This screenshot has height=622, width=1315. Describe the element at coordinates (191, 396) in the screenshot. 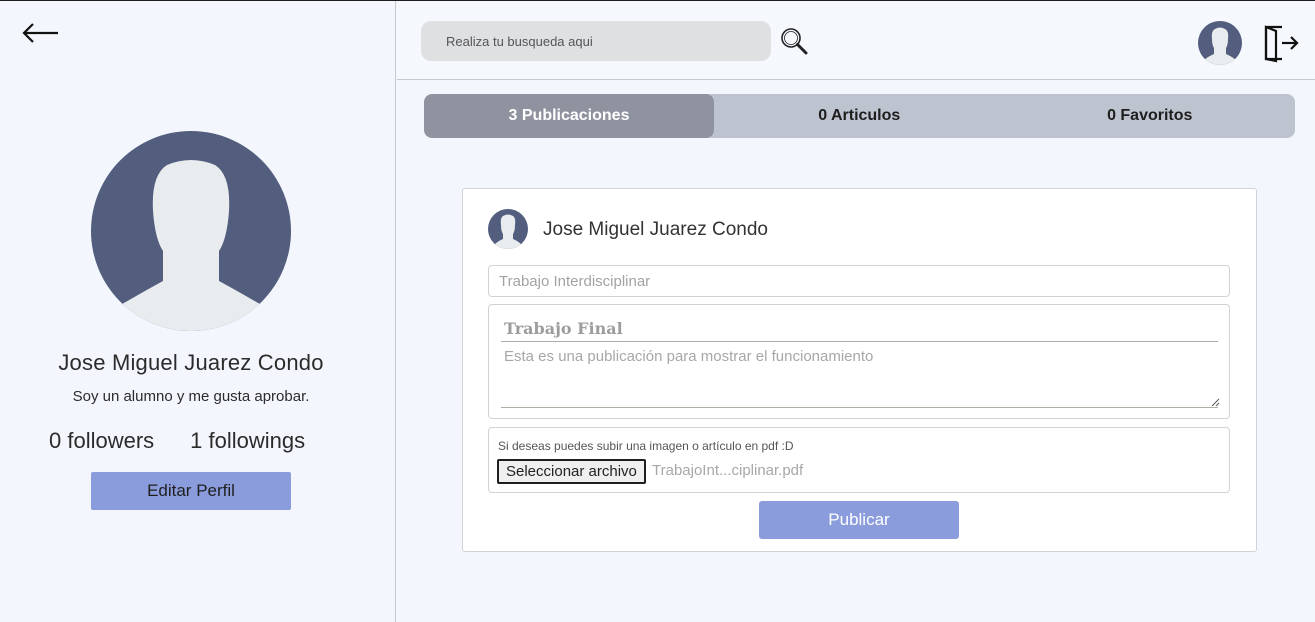

I see `profile-bio: Soy un alumno y me gusta aprobar.` at that location.